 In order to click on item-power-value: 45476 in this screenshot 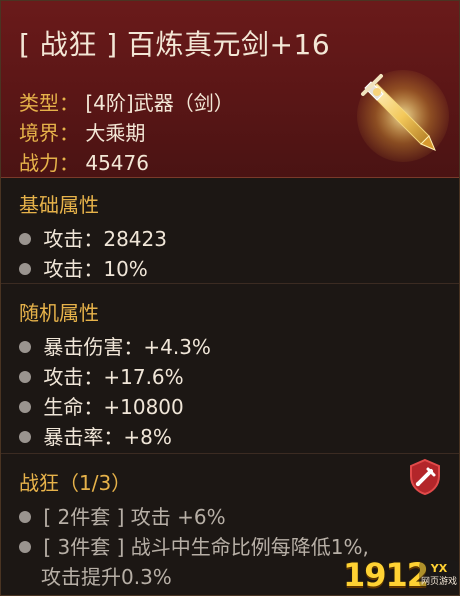, I will do `click(117, 163)`.